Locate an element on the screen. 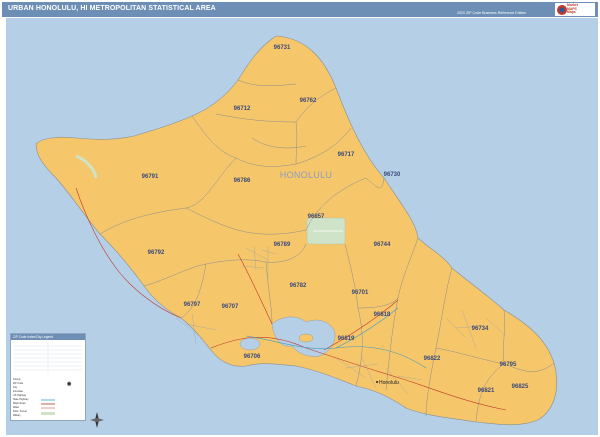  marketmaps-logo-icon: Market MAPS Maps is located at coordinates (575, 9).